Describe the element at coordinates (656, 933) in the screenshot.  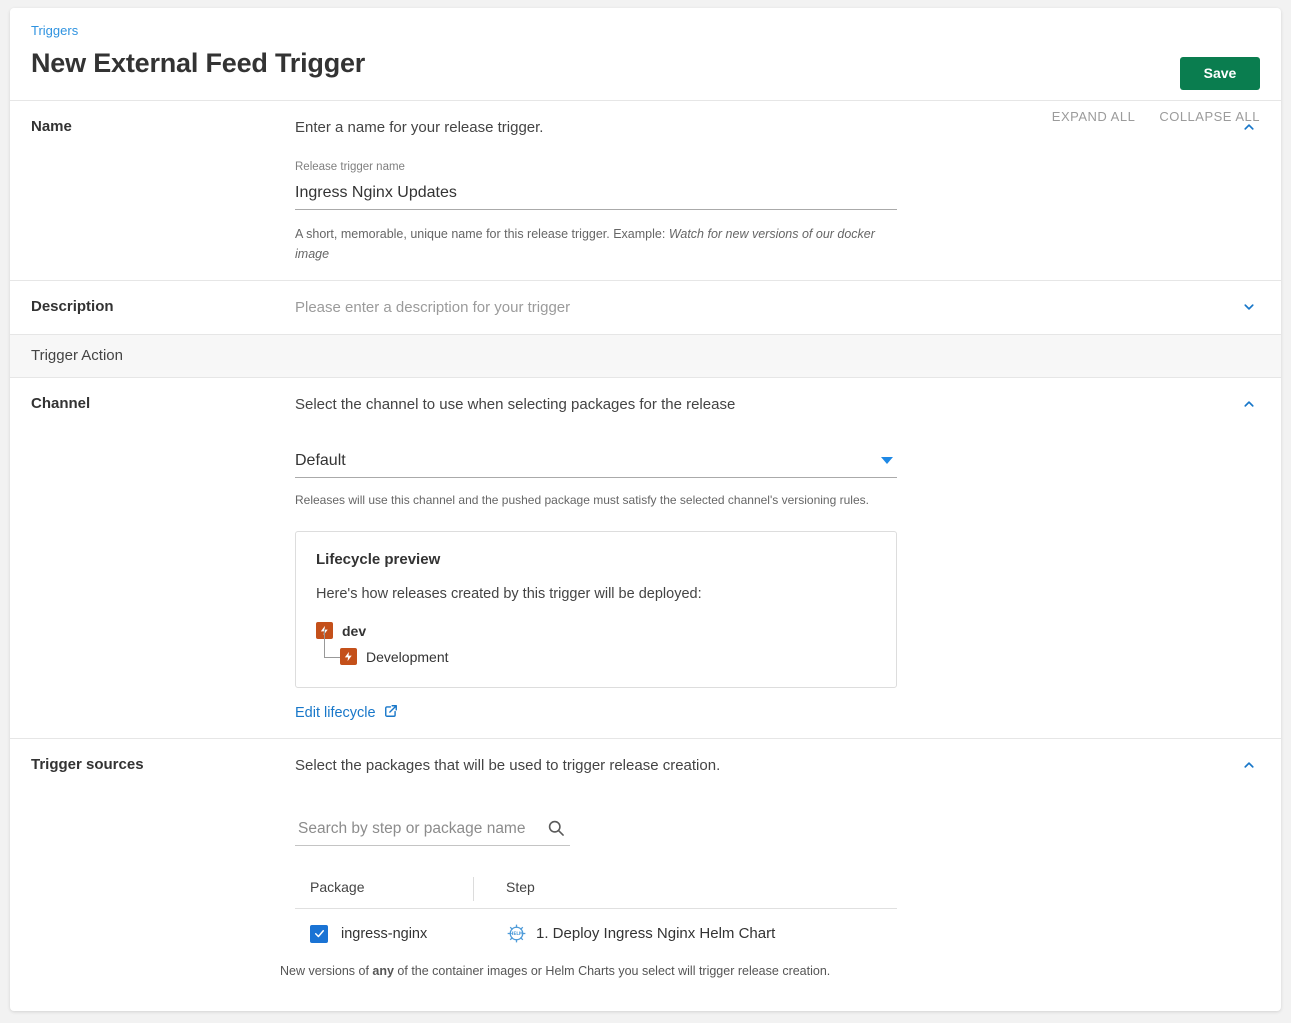
I see `step-name: 1. Deploy Ingress Nginx Helm Chart` at that location.